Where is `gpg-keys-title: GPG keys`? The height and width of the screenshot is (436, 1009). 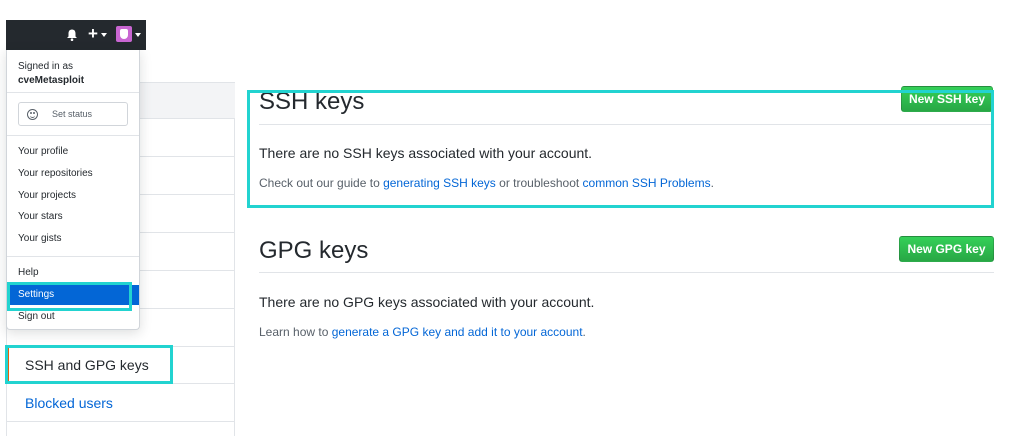
gpg-keys-title: GPG keys is located at coordinates (314, 250).